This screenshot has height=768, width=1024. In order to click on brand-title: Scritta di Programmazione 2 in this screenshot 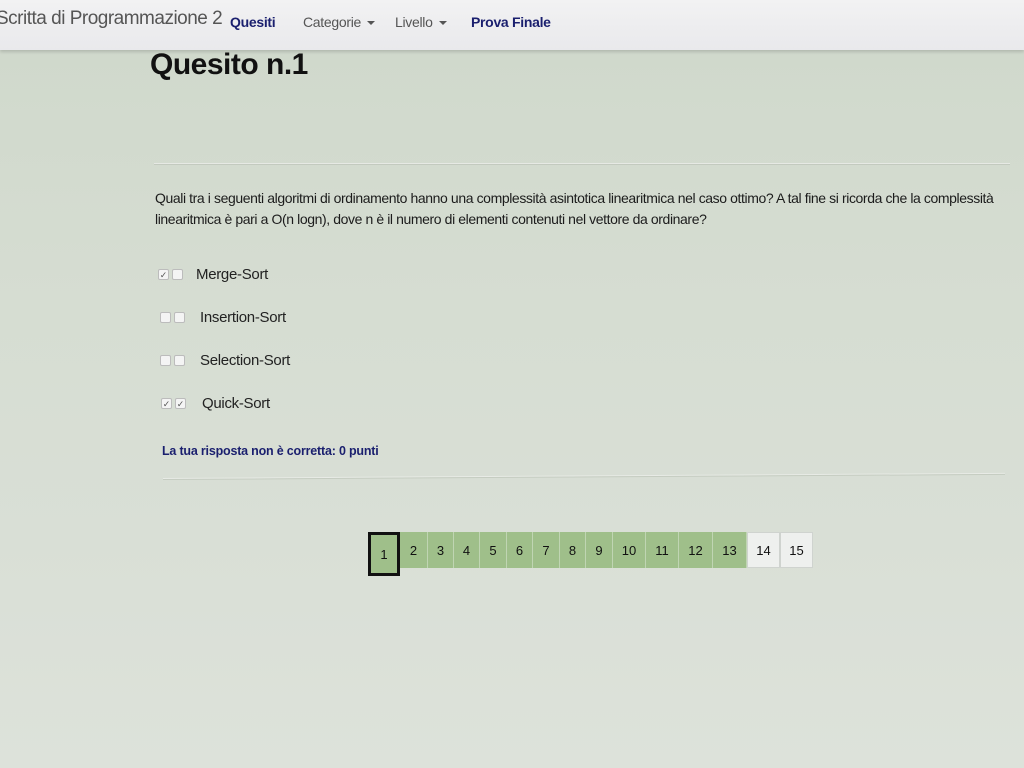, I will do `click(111, 19)`.